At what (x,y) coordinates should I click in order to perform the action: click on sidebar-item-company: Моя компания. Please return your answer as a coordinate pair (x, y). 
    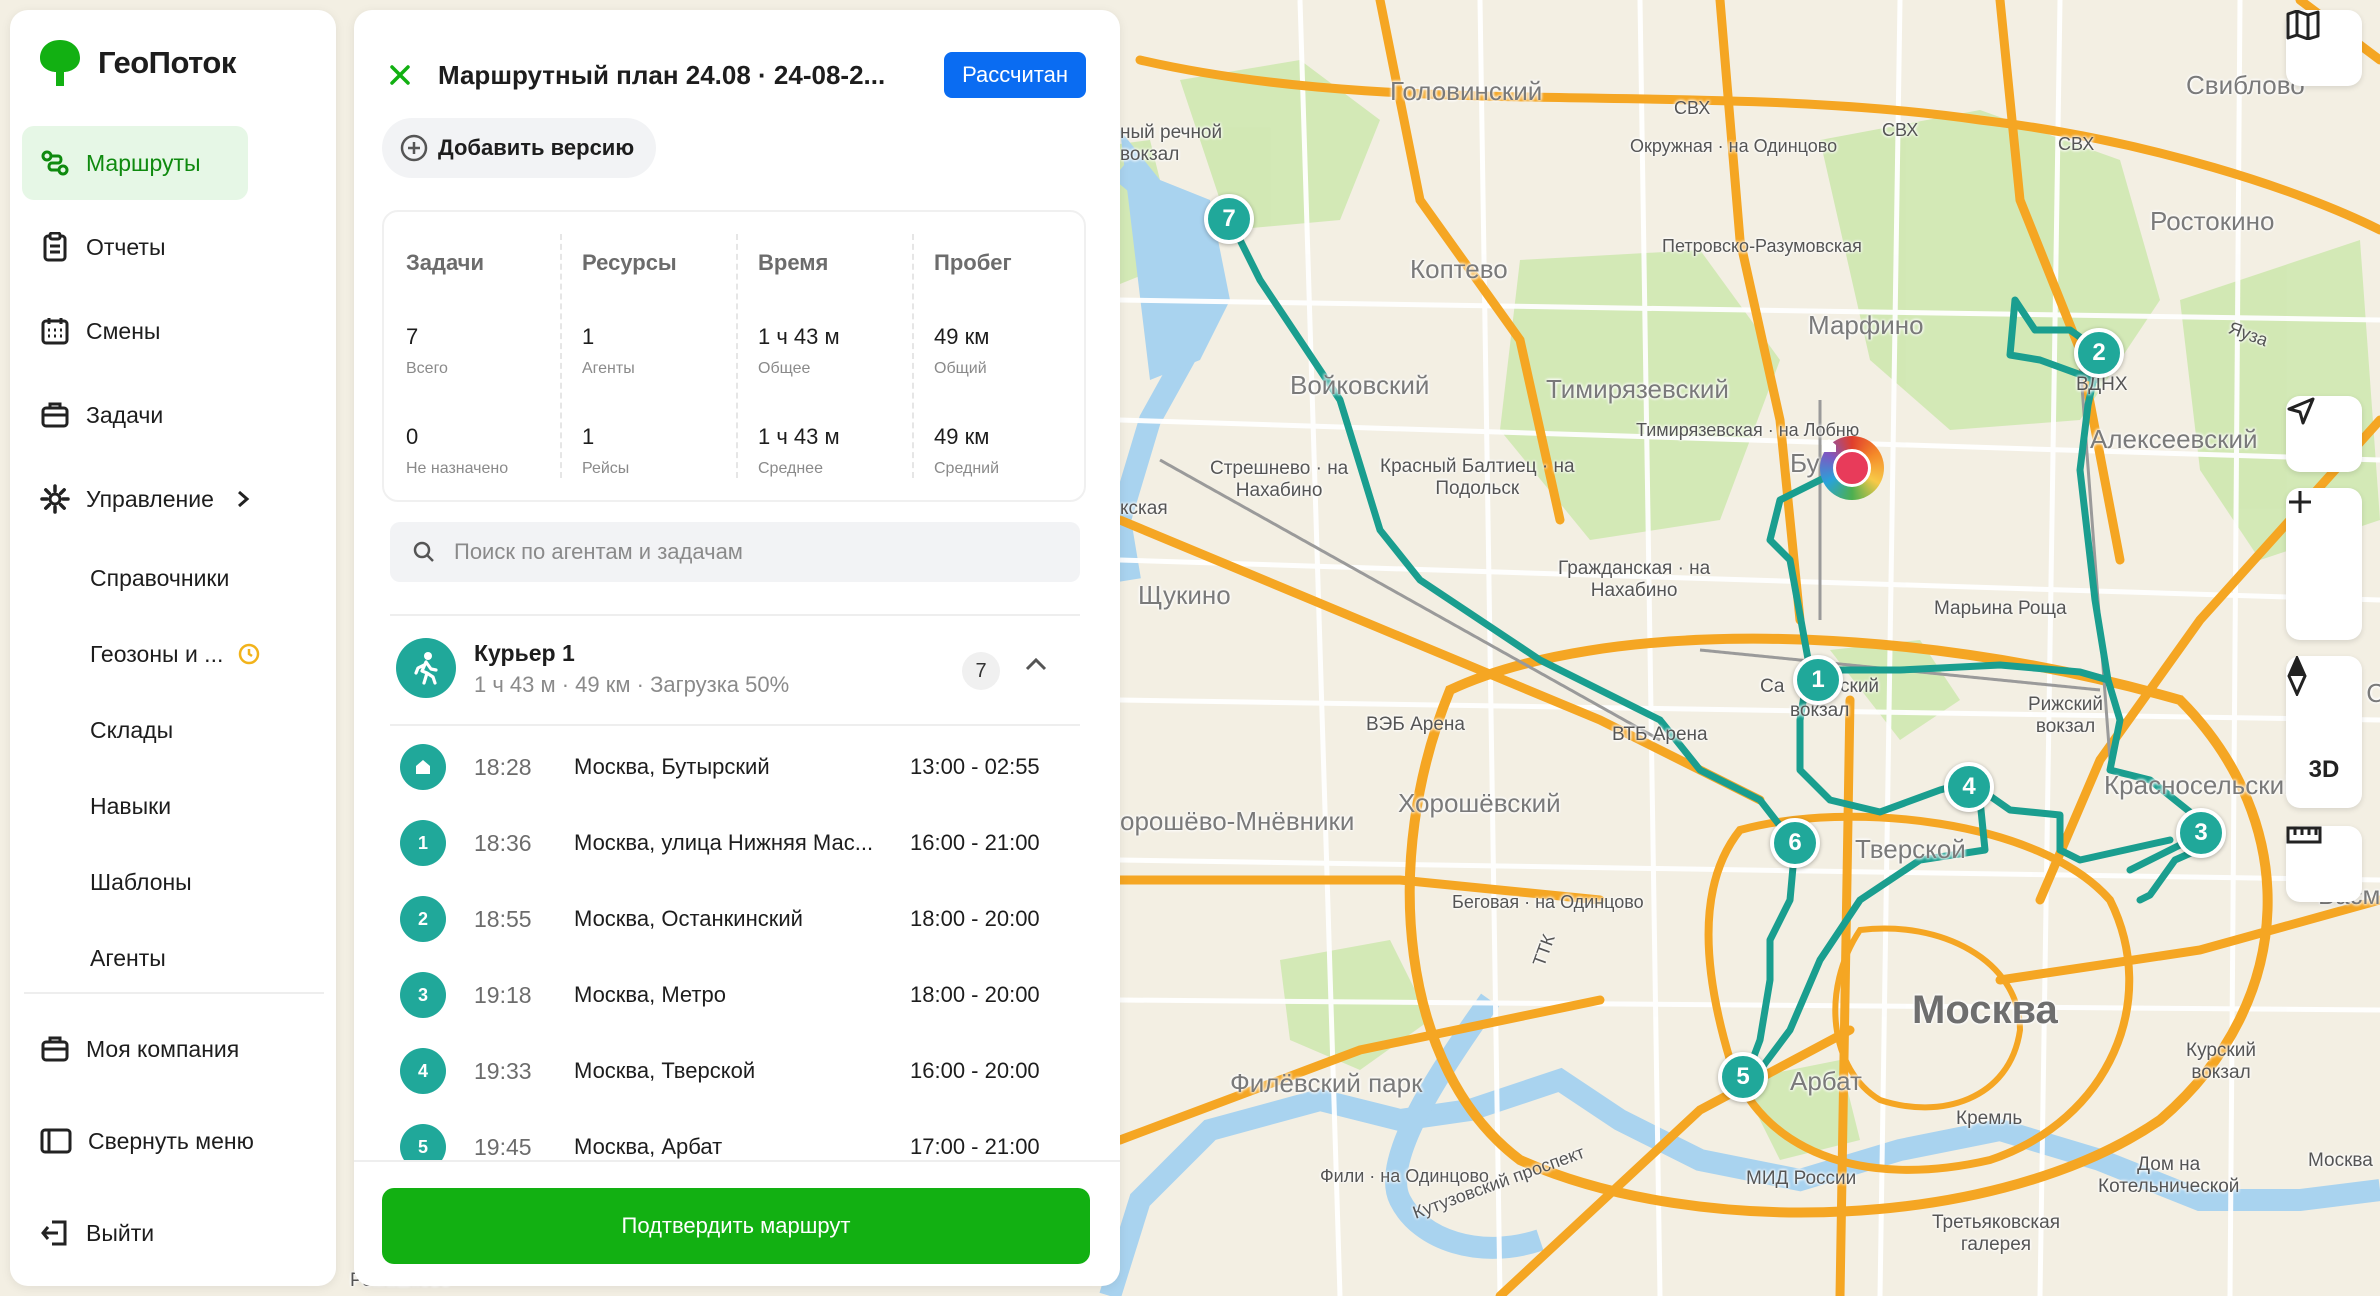
    Looking at the image, I should click on (167, 1049).